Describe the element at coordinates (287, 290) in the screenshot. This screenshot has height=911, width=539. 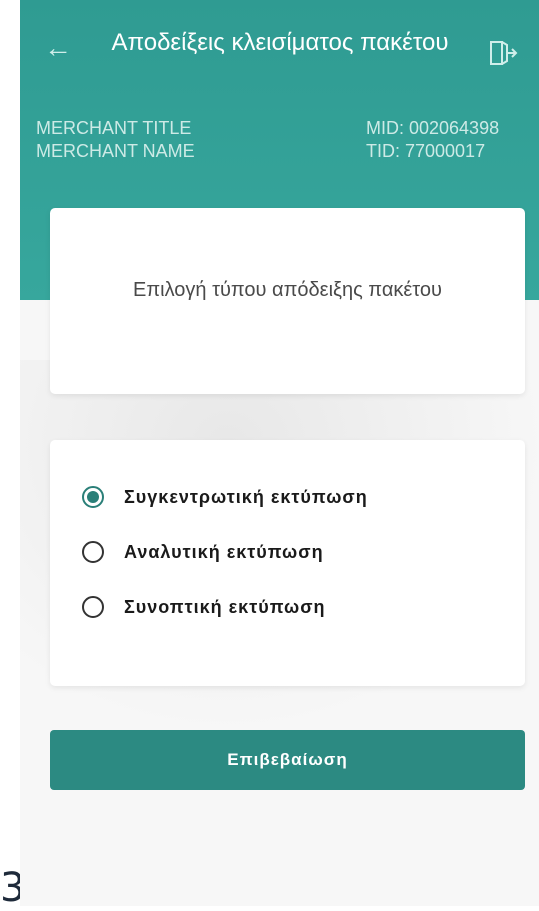
I see `card-title: Επιλογή τύπου απόδειξης πακέτου` at that location.